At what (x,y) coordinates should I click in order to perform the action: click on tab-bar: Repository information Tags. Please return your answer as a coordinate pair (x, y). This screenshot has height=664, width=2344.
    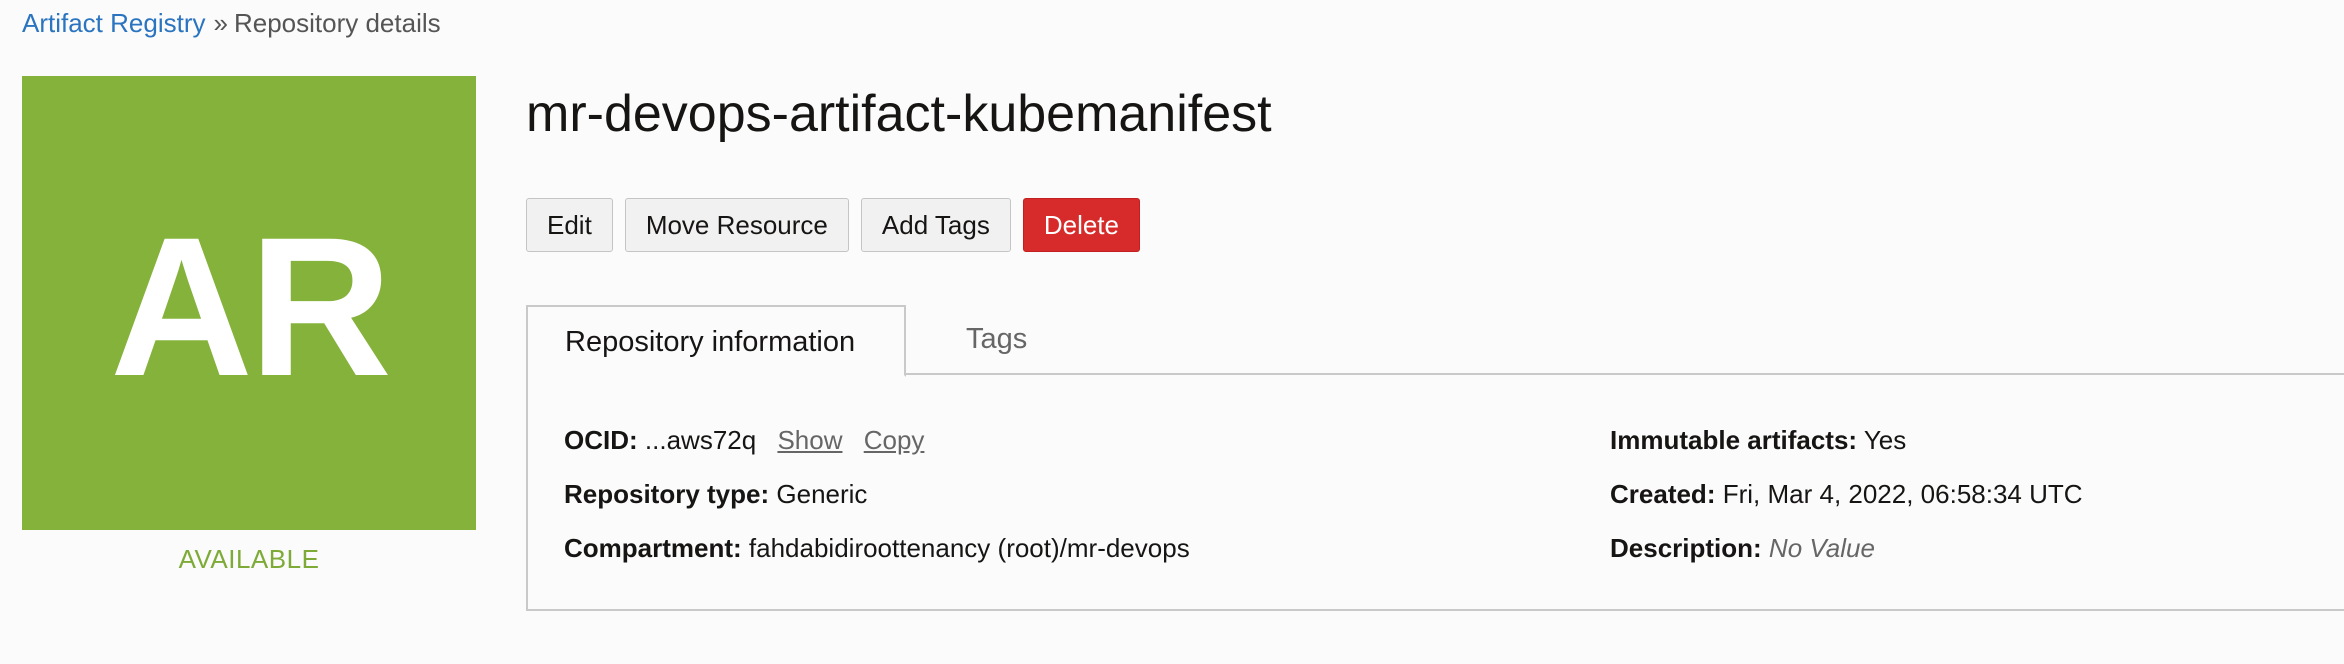
    Looking at the image, I should click on (1435, 341).